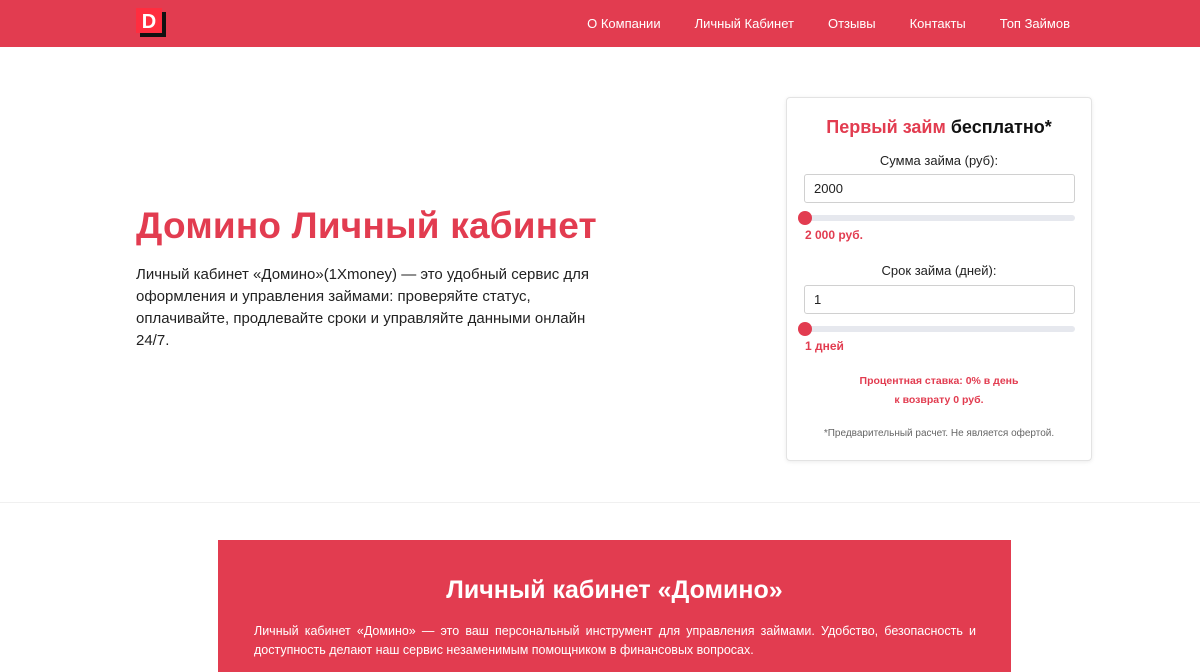 The width and height of the screenshot is (1200, 672). What do you see at coordinates (939, 299) in the screenshot?
I see `term-input` at bounding box center [939, 299].